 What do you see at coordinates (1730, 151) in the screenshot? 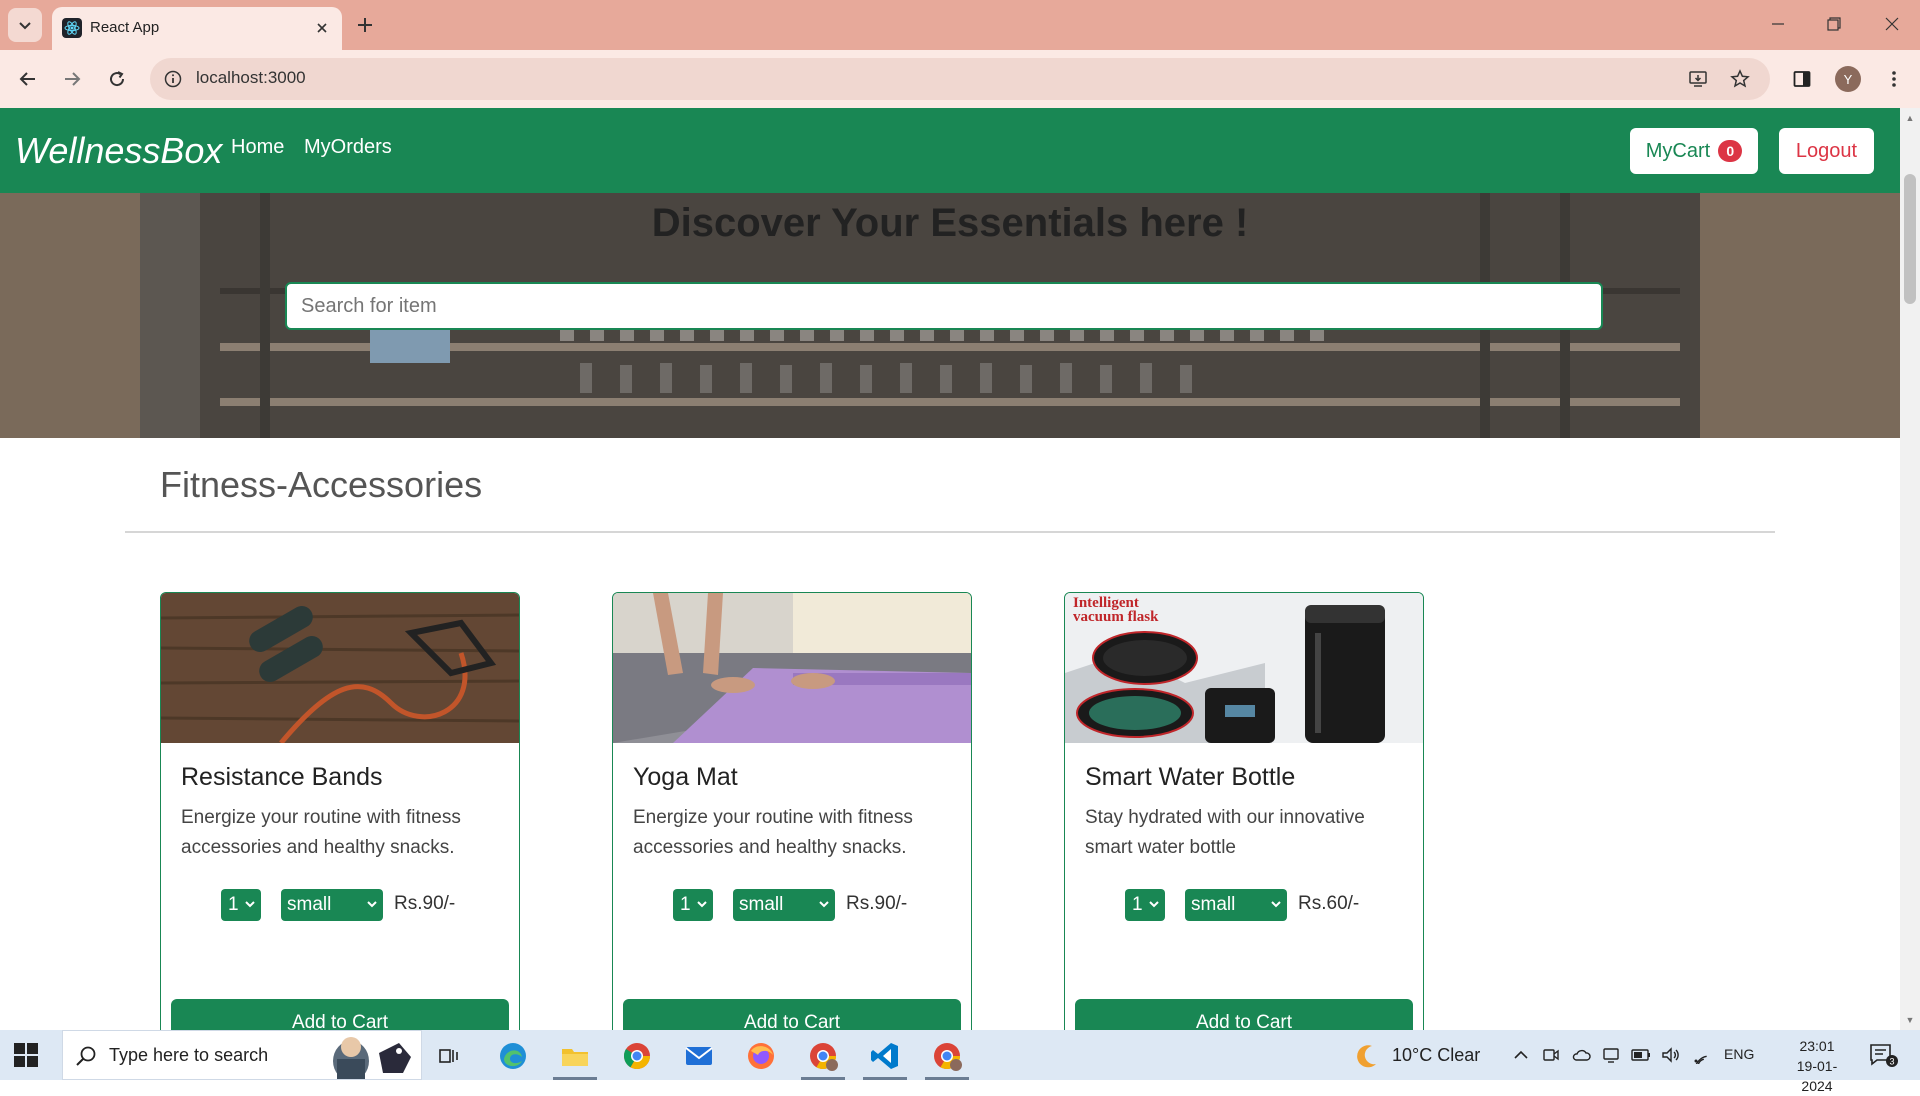
I see `cart-count-badge: 0` at bounding box center [1730, 151].